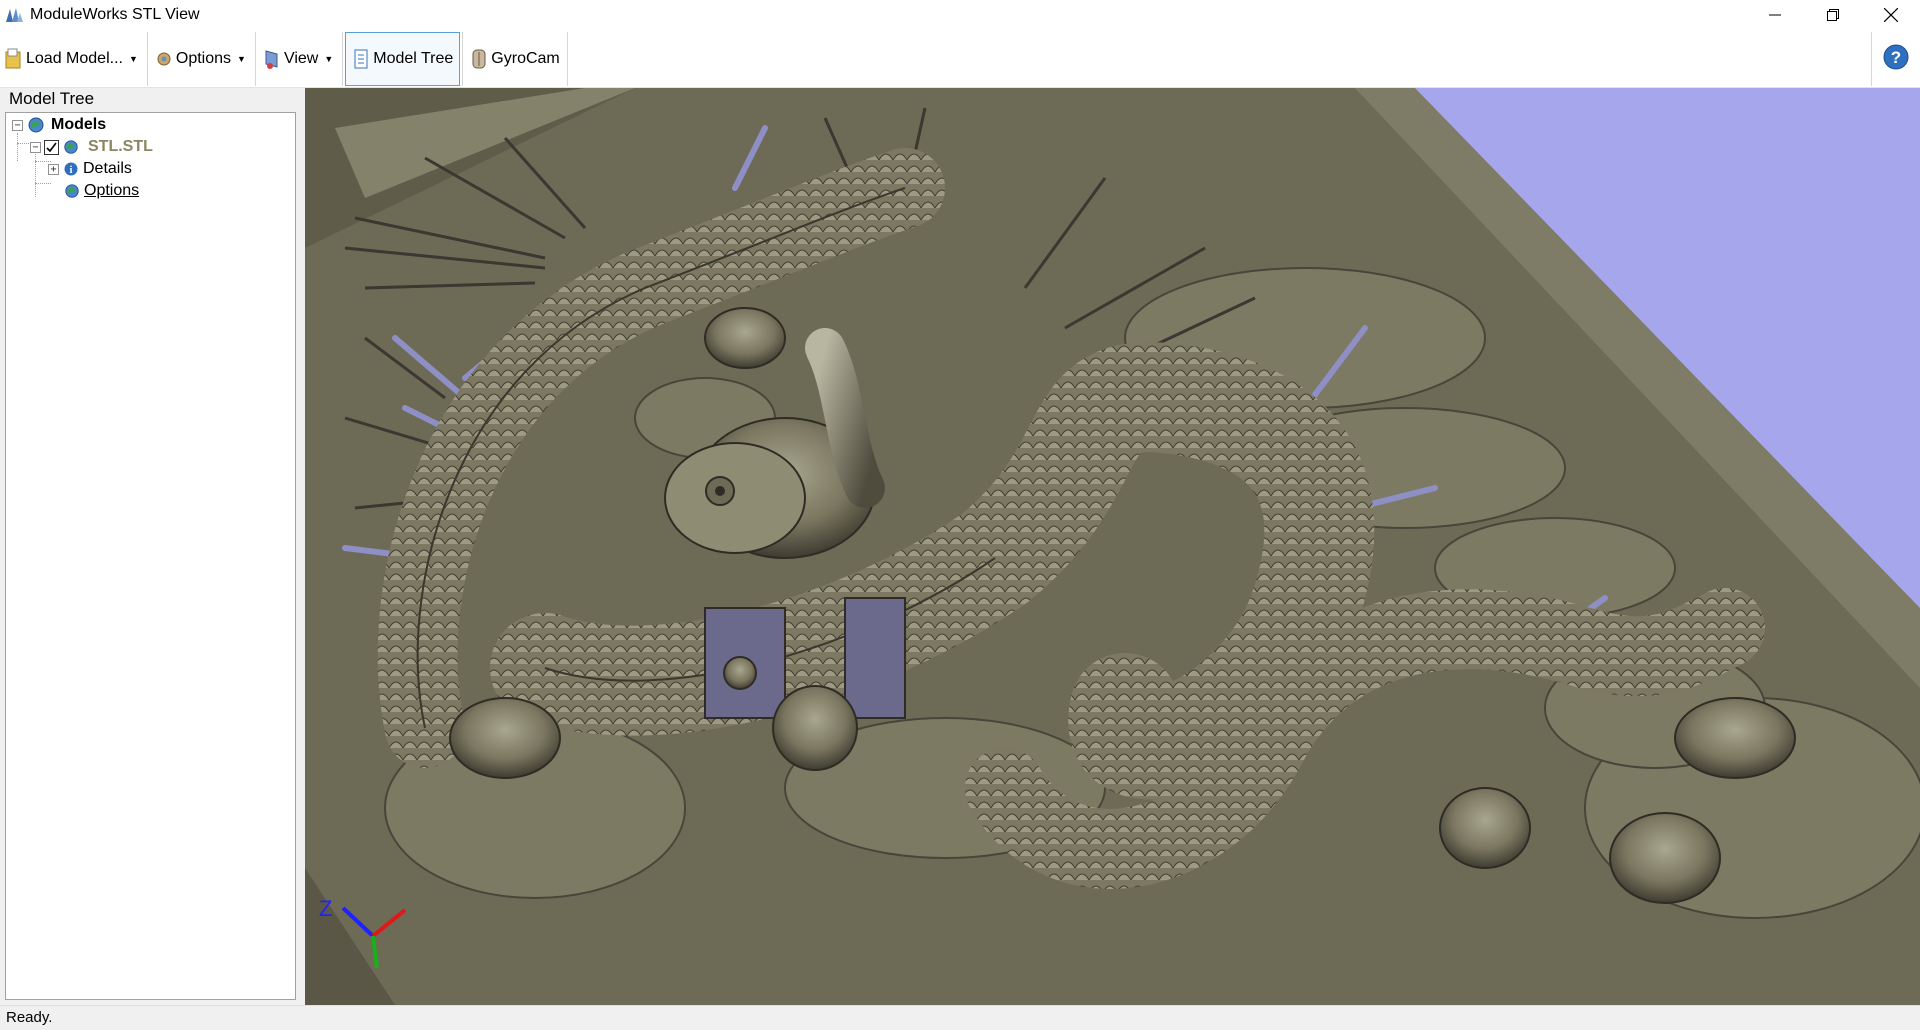 Image resolution: width=1920 pixels, height=1030 pixels. I want to click on options-gear-icon, so click(164, 58).